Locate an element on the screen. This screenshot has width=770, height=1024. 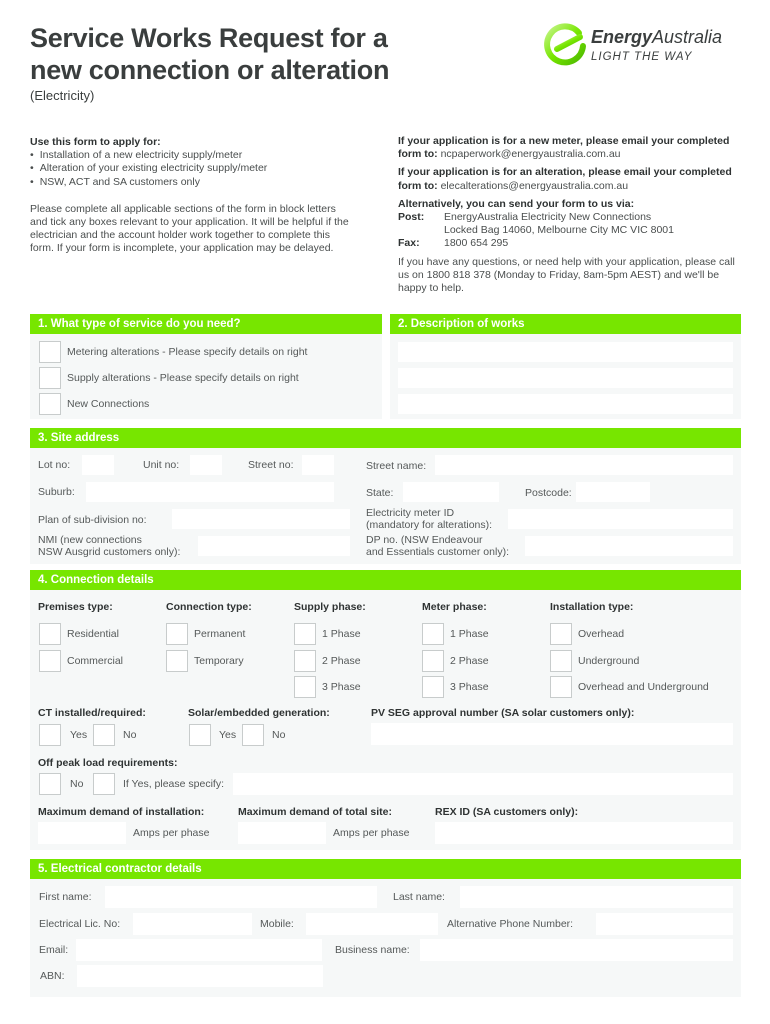
logo-name-regular: Australia is located at coordinates (687, 37).